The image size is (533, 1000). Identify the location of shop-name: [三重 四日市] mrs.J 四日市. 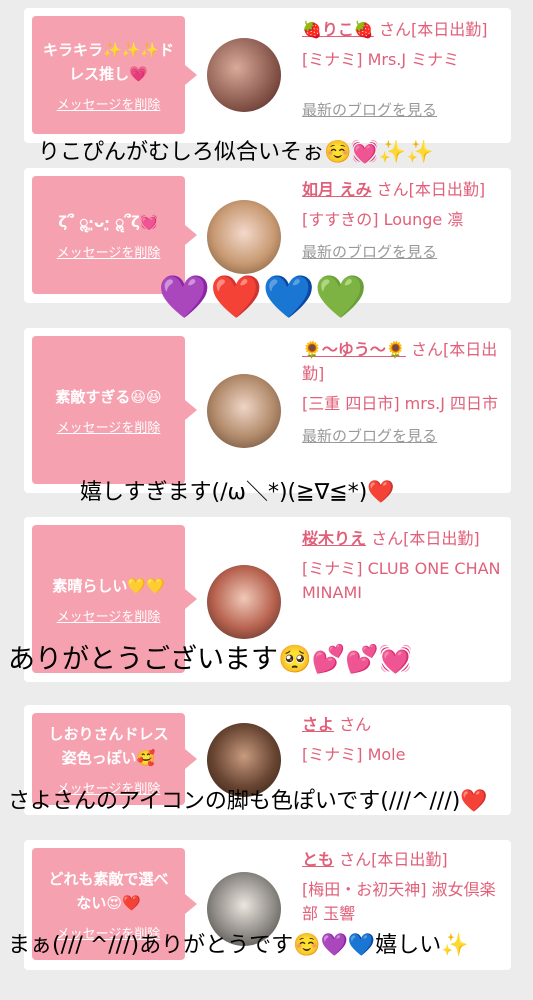
(400, 403).